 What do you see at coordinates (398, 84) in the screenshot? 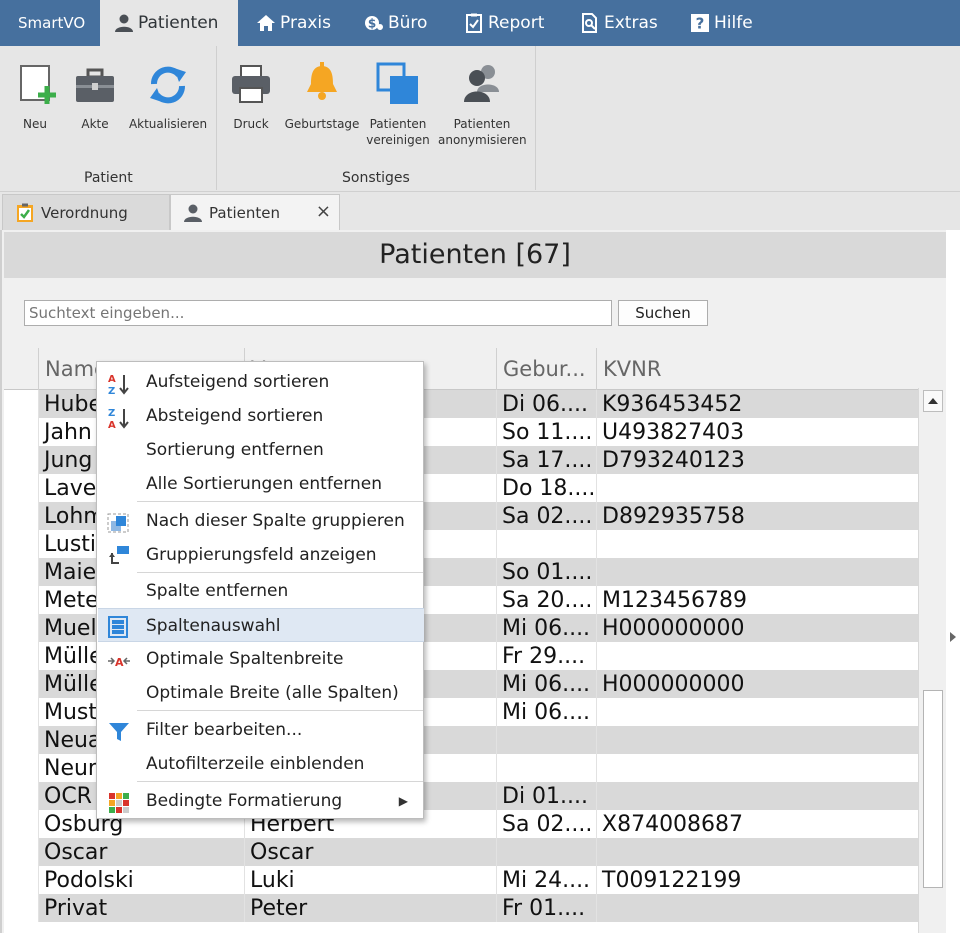
I see `merge-icon` at bounding box center [398, 84].